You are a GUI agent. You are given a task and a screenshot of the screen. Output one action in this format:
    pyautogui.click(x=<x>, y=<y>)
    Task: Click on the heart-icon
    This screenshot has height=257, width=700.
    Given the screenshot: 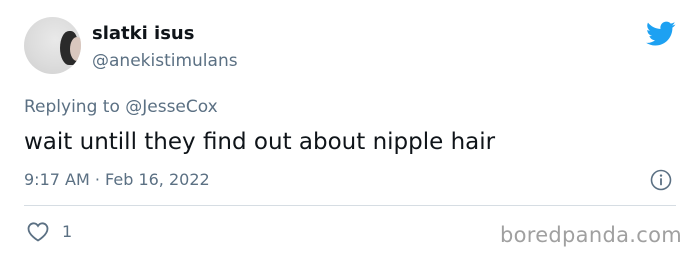 What is the action you would take?
    pyautogui.click(x=38, y=231)
    